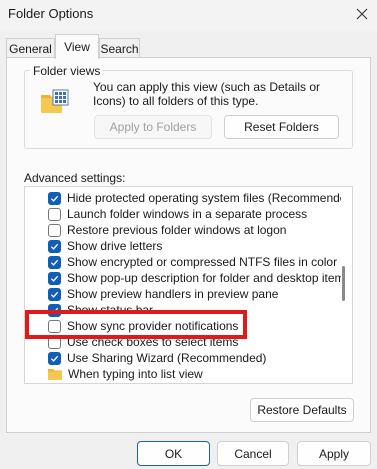 This screenshot has width=377, height=469. I want to click on scrollbar-thumb, so click(343, 283).